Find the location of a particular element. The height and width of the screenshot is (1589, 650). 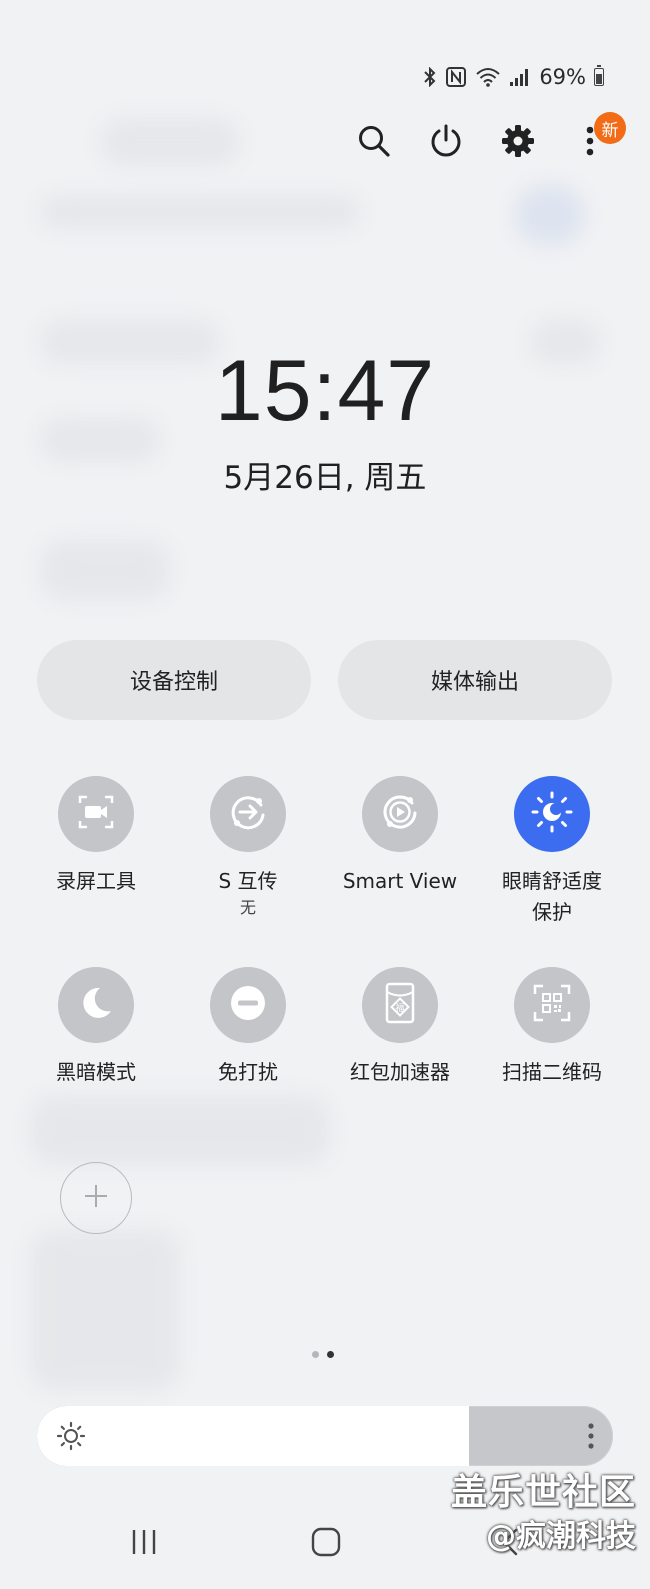

settings-button is located at coordinates (518, 143).